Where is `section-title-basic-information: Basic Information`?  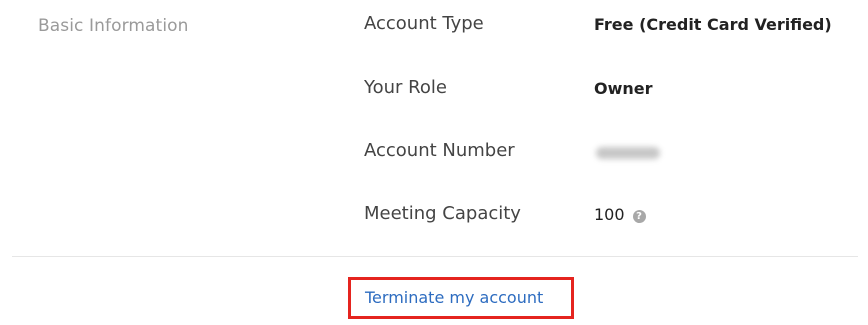 section-title-basic-information: Basic Information is located at coordinates (113, 26).